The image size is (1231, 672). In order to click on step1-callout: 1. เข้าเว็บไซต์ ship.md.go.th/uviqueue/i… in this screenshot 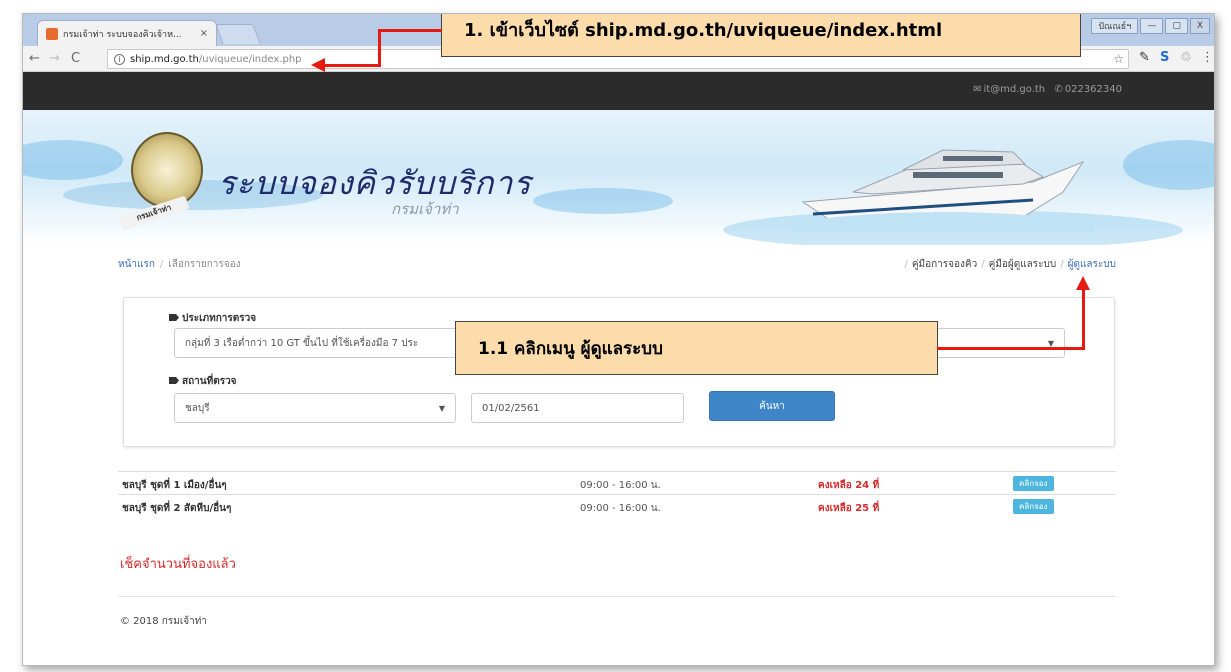, I will do `click(761, 35)`.